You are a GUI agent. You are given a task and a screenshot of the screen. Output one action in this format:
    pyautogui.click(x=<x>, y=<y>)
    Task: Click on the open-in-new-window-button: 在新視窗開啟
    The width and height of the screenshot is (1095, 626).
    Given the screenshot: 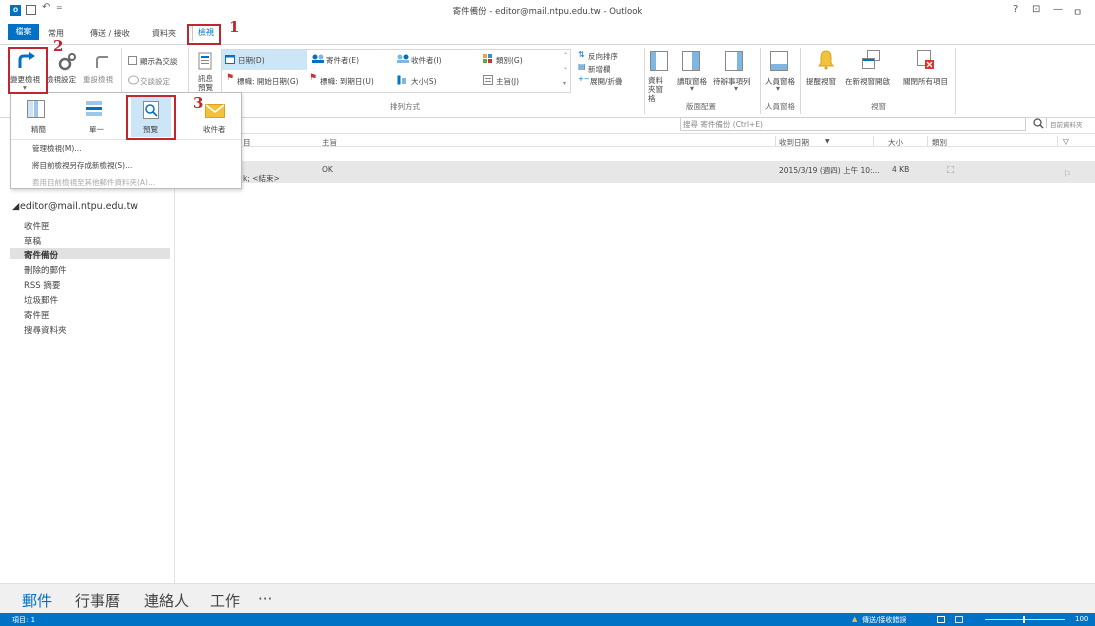 What is the action you would take?
    pyautogui.click(x=867, y=81)
    